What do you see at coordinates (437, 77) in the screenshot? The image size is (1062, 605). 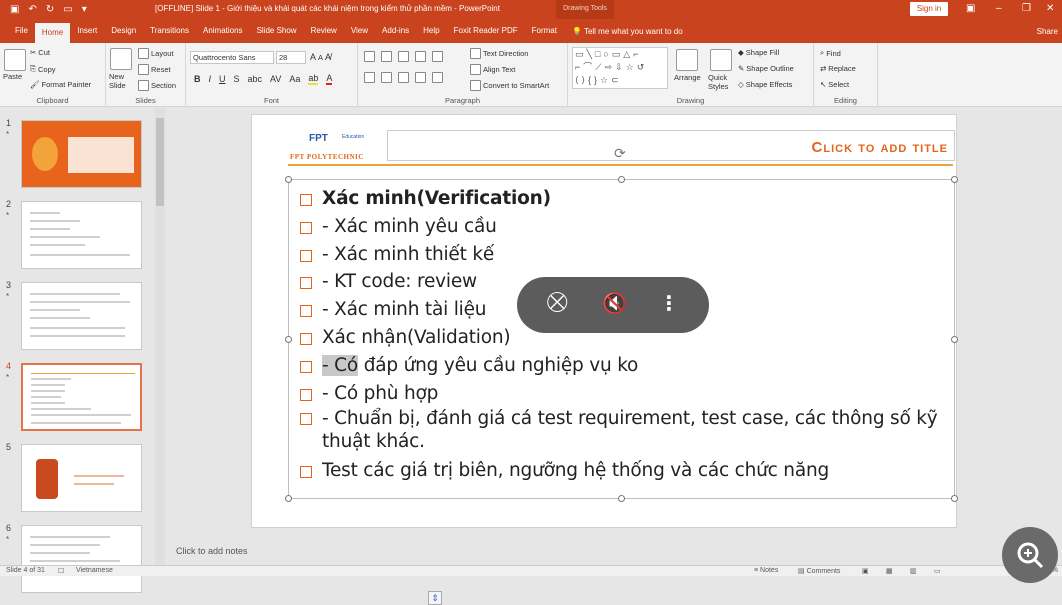 I see `columns-icon` at bounding box center [437, 77].